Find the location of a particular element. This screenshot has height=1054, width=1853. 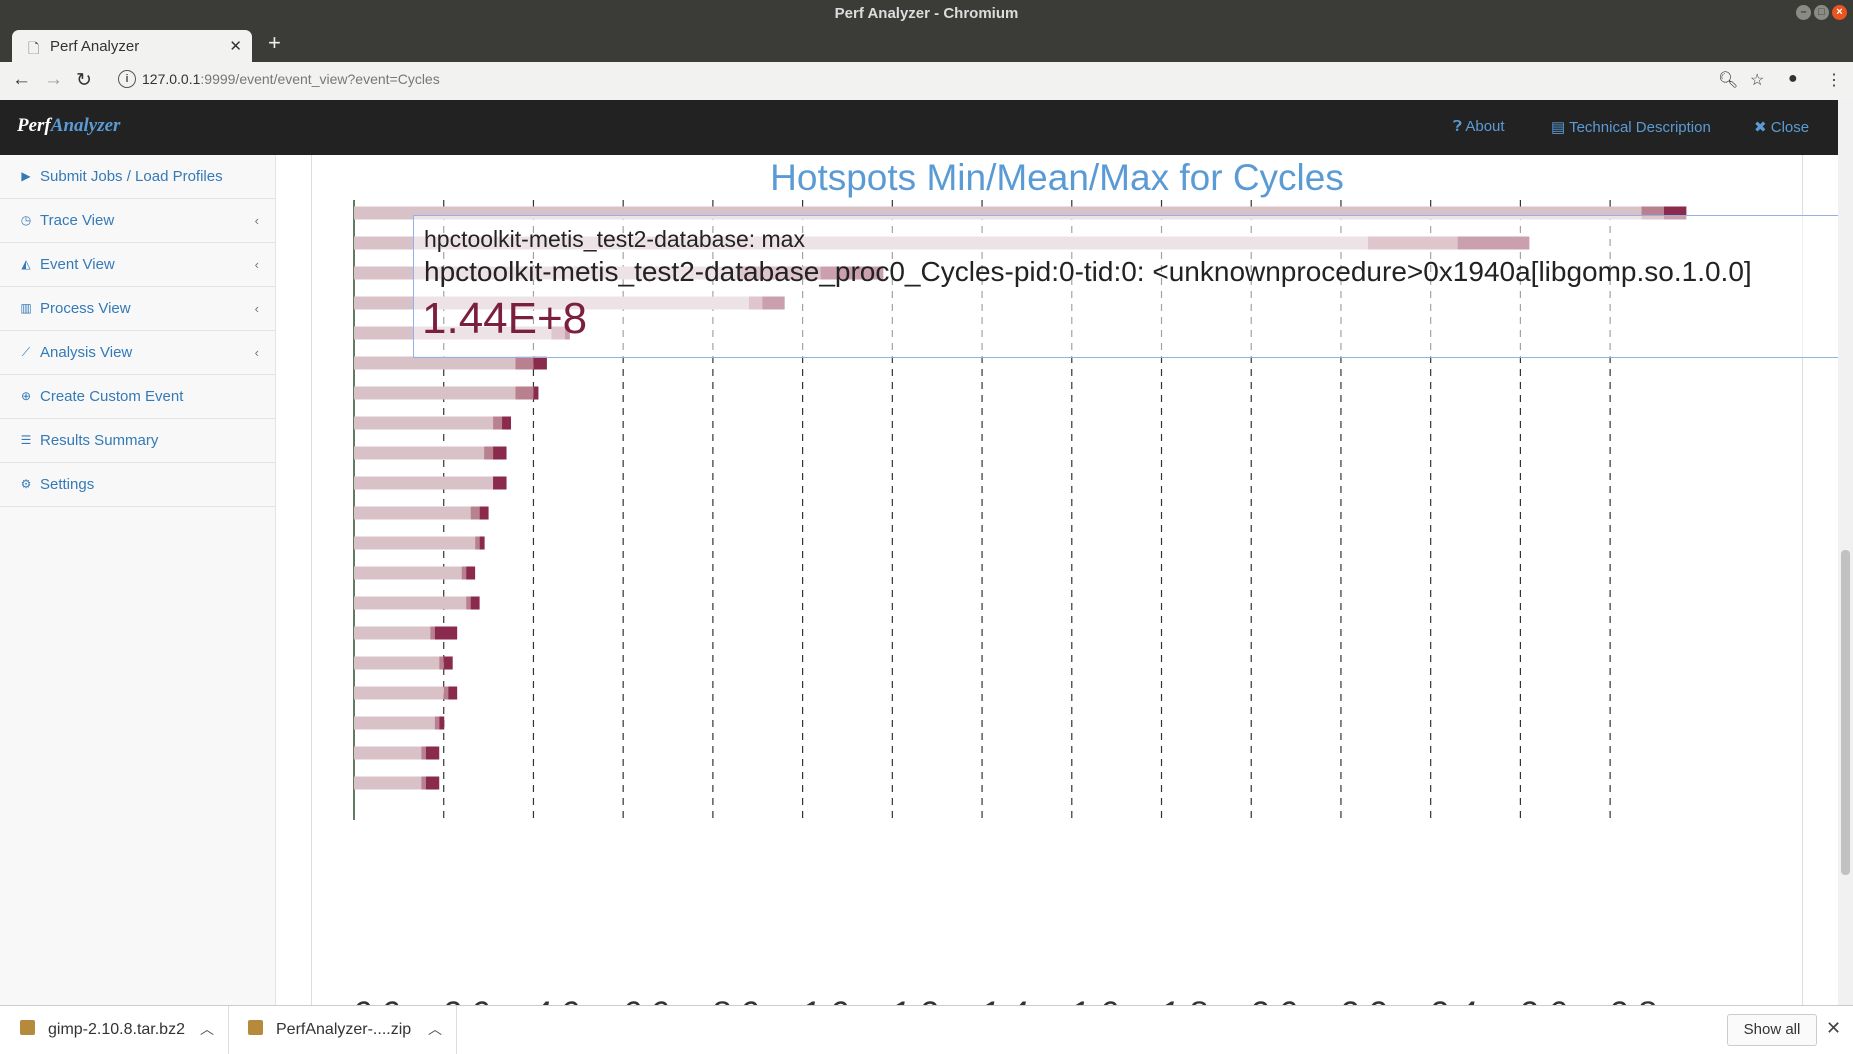

brand-logo: PerfAnalyzer is located at coordinates (68, 126).